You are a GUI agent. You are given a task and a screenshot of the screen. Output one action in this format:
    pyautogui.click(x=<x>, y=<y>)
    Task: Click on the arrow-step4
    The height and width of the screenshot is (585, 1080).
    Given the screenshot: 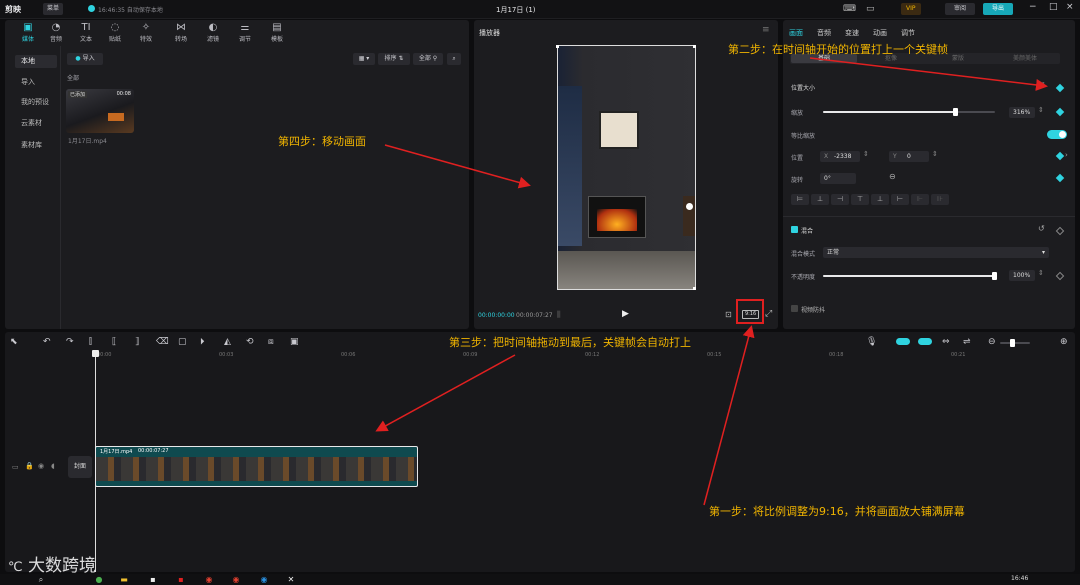 What is the action you would take?
    pyautogui.click(x=457, y=166)
    